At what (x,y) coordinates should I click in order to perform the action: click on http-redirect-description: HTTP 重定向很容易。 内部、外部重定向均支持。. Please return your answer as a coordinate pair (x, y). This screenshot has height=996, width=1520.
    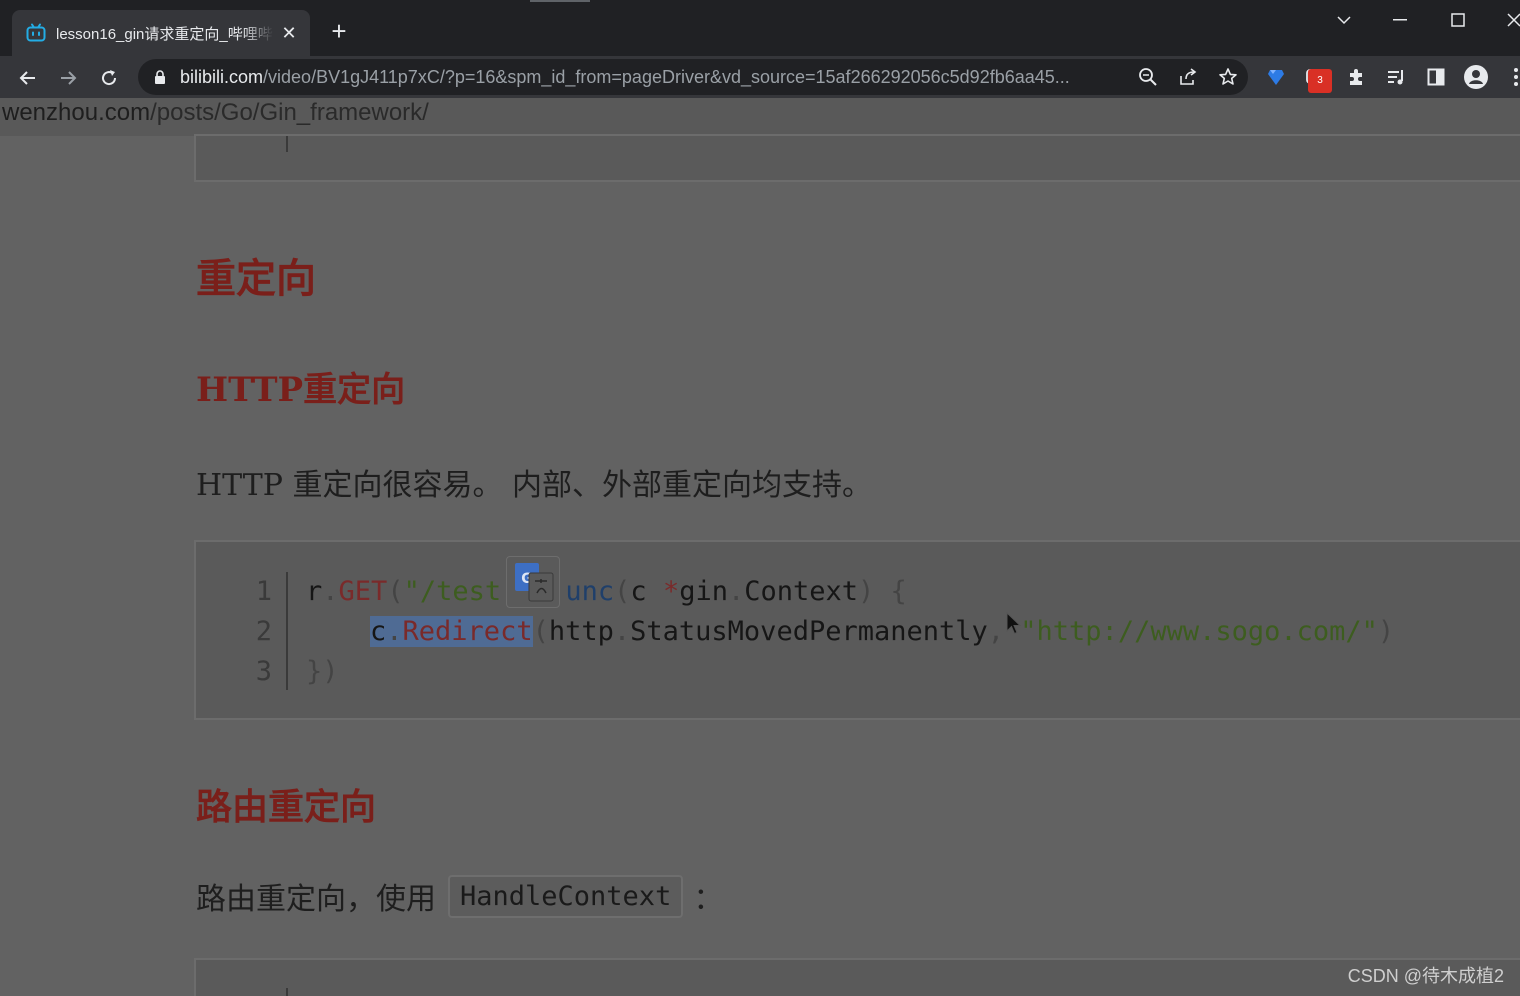
    Looking at the image, I should click on (534, 485).